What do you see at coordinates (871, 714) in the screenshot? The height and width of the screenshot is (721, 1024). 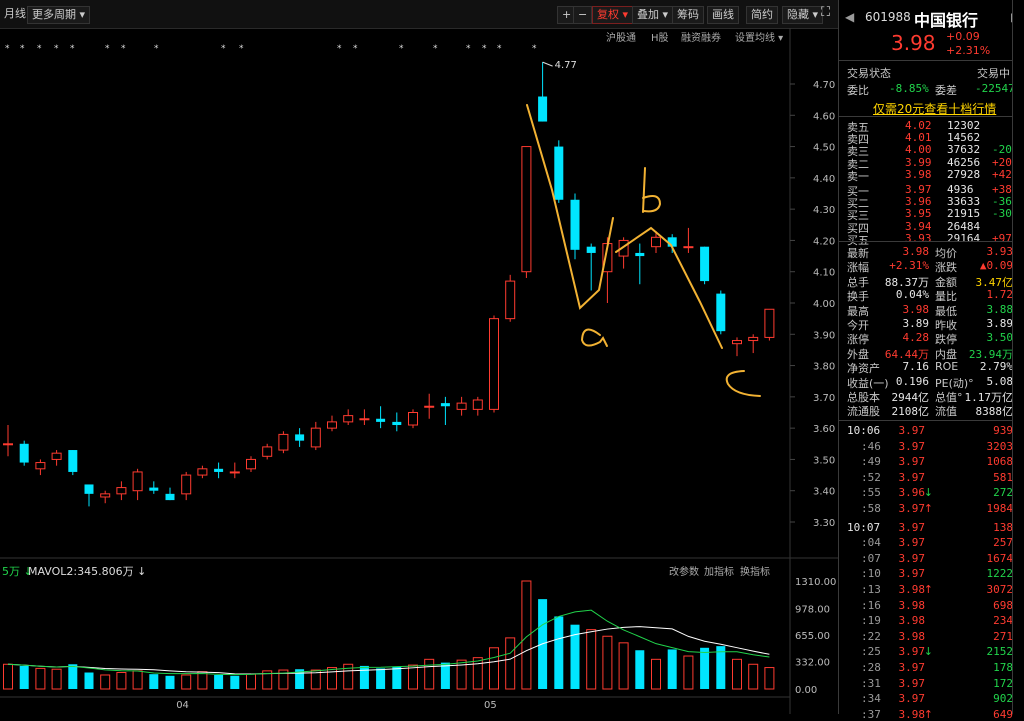 I see `tick-time: :37` at bounding box center [871, 714].